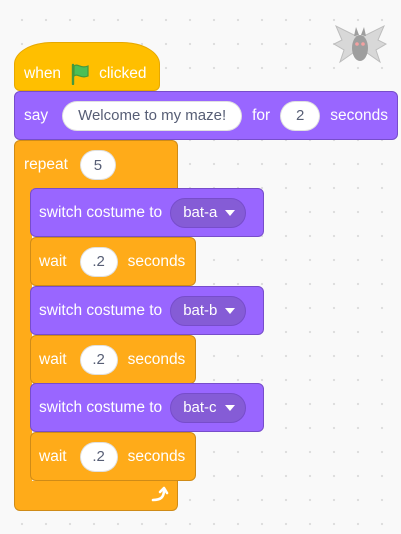  I want to click on costume-dropdown: bat-c, so click(208, 407).